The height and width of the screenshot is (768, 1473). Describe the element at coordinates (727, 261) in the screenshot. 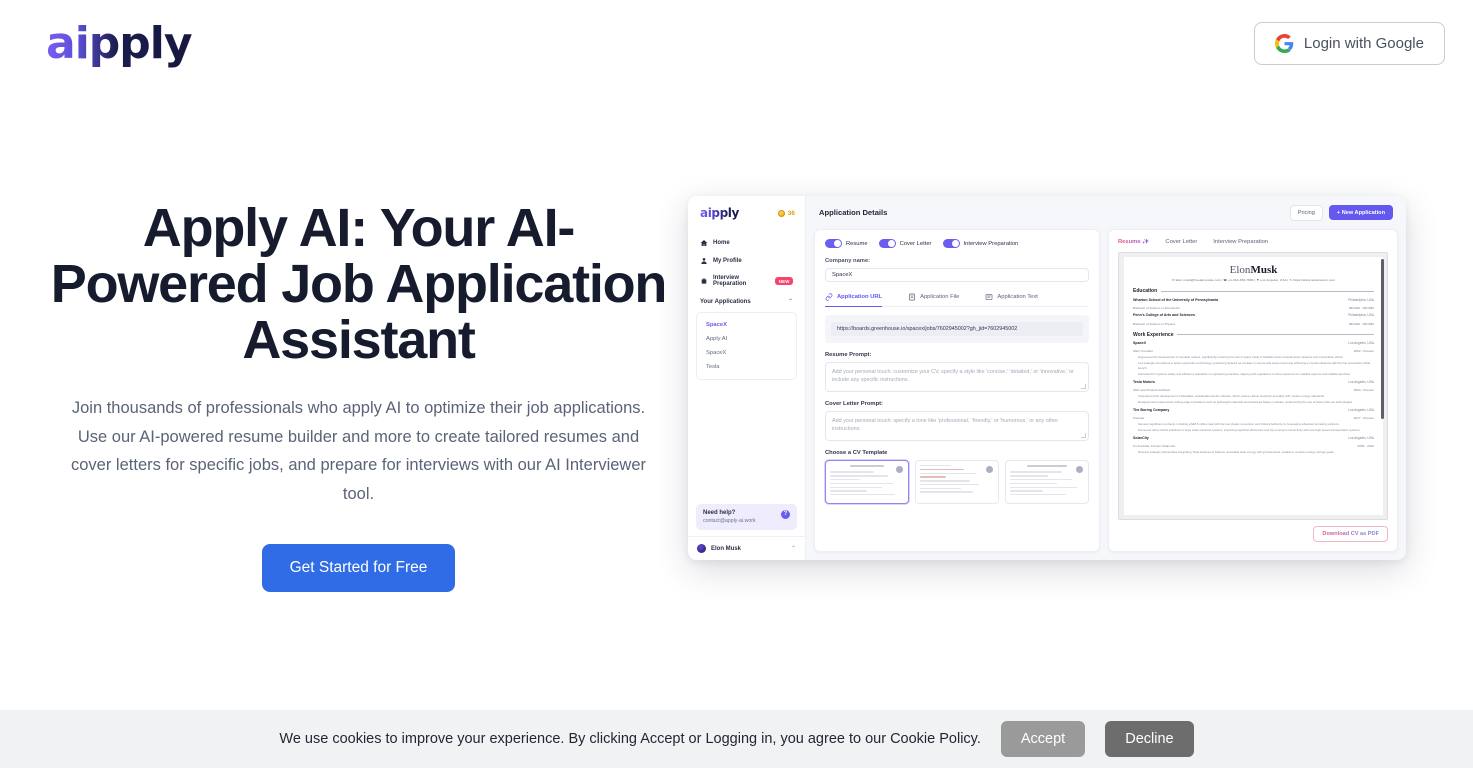

I see `sidebar-item-label: My Profile` at that location.